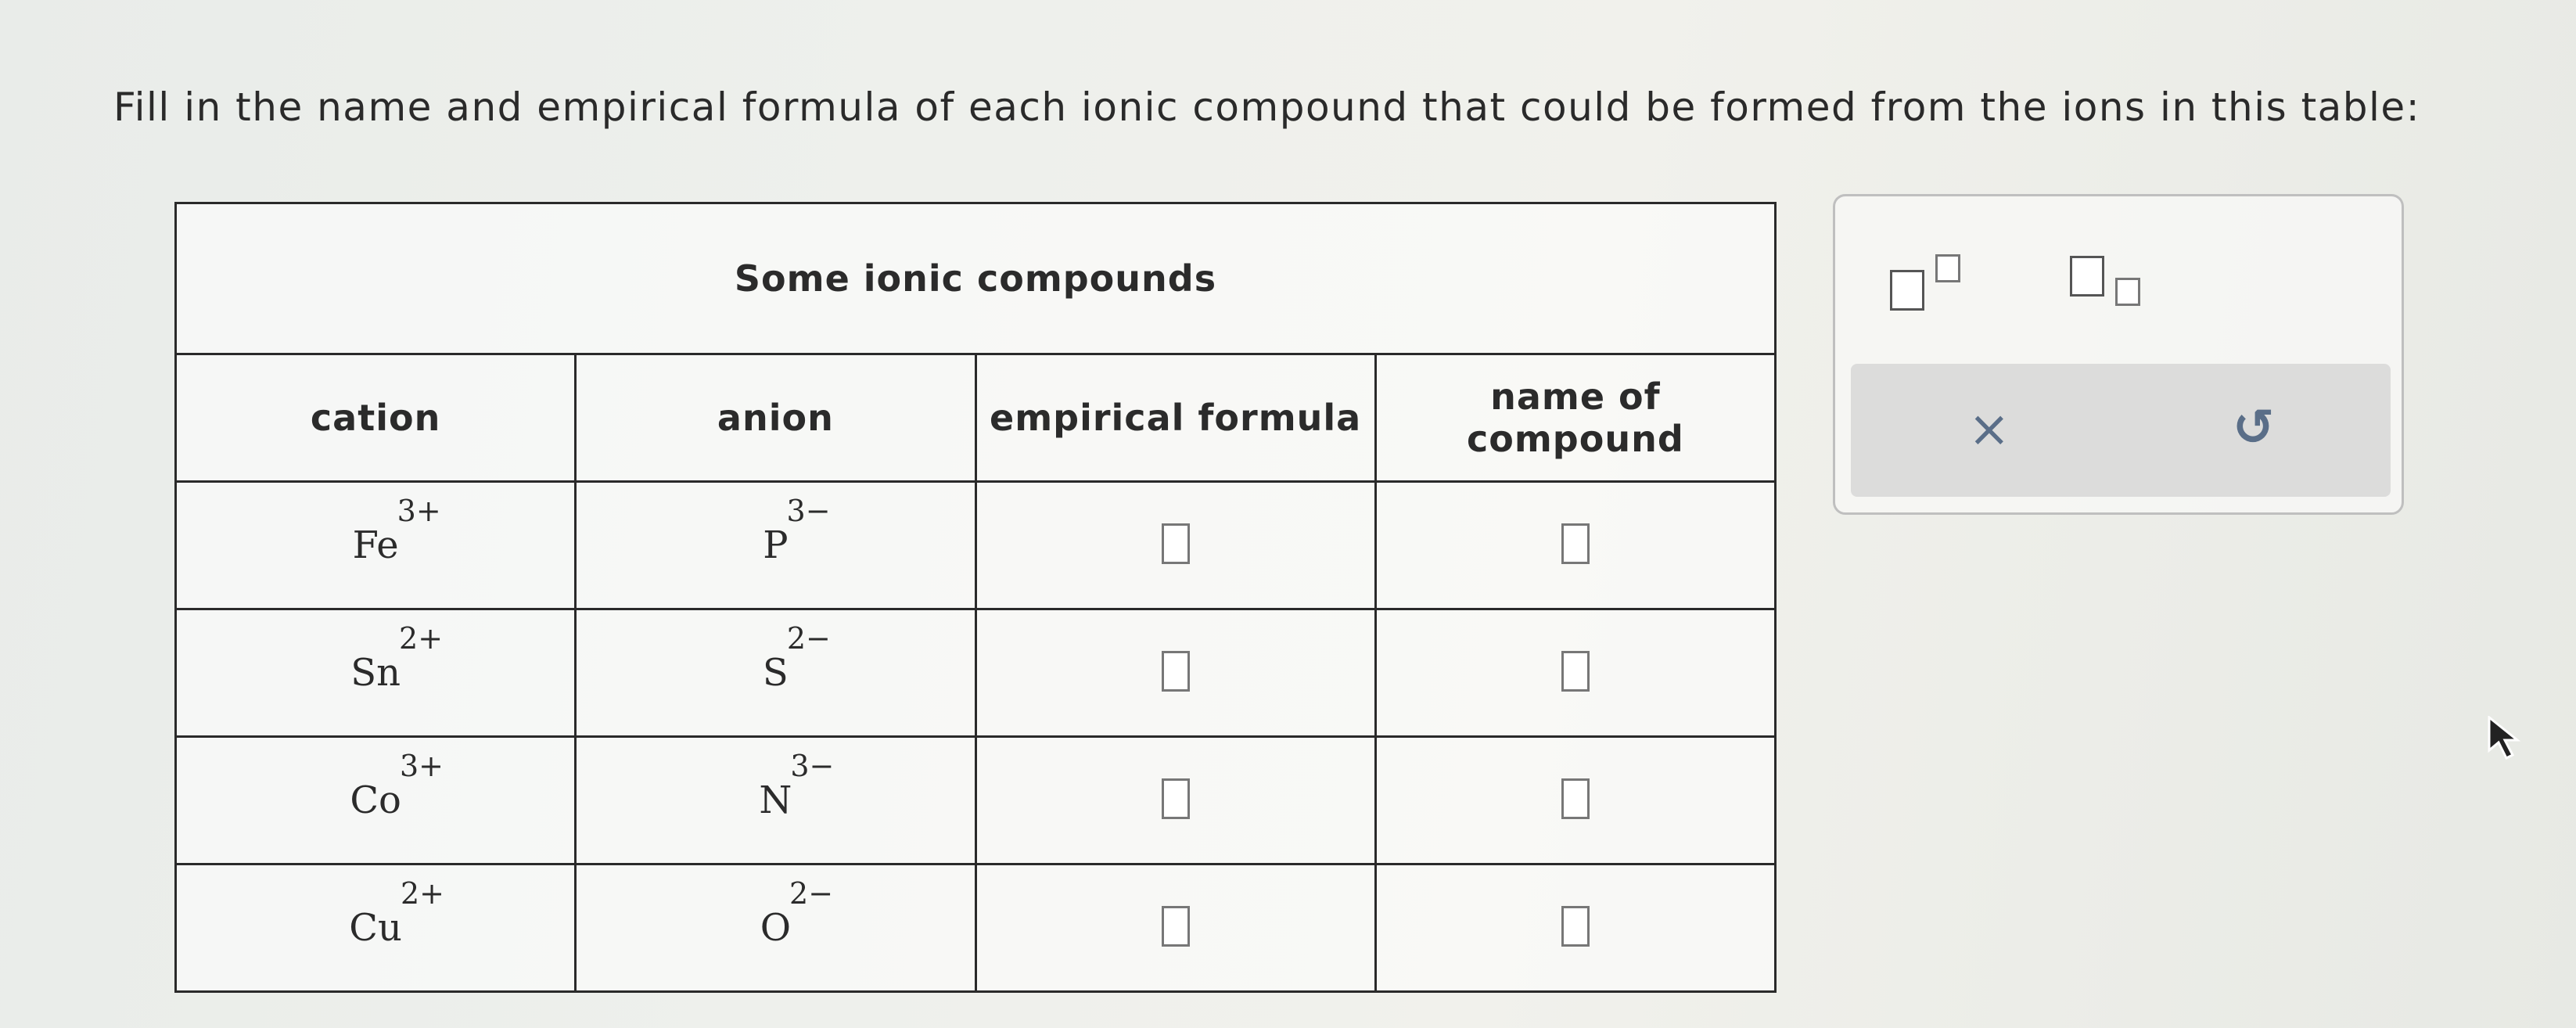 This screenshot has height=1028, width=2576. I want to click on superscript-template-button, so click(1933, 278).